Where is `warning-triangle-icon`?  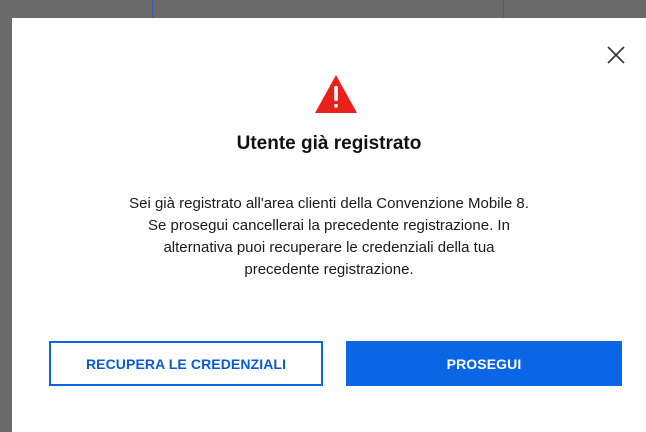
warning-triangle-icon is located at coordinates (336, 94).